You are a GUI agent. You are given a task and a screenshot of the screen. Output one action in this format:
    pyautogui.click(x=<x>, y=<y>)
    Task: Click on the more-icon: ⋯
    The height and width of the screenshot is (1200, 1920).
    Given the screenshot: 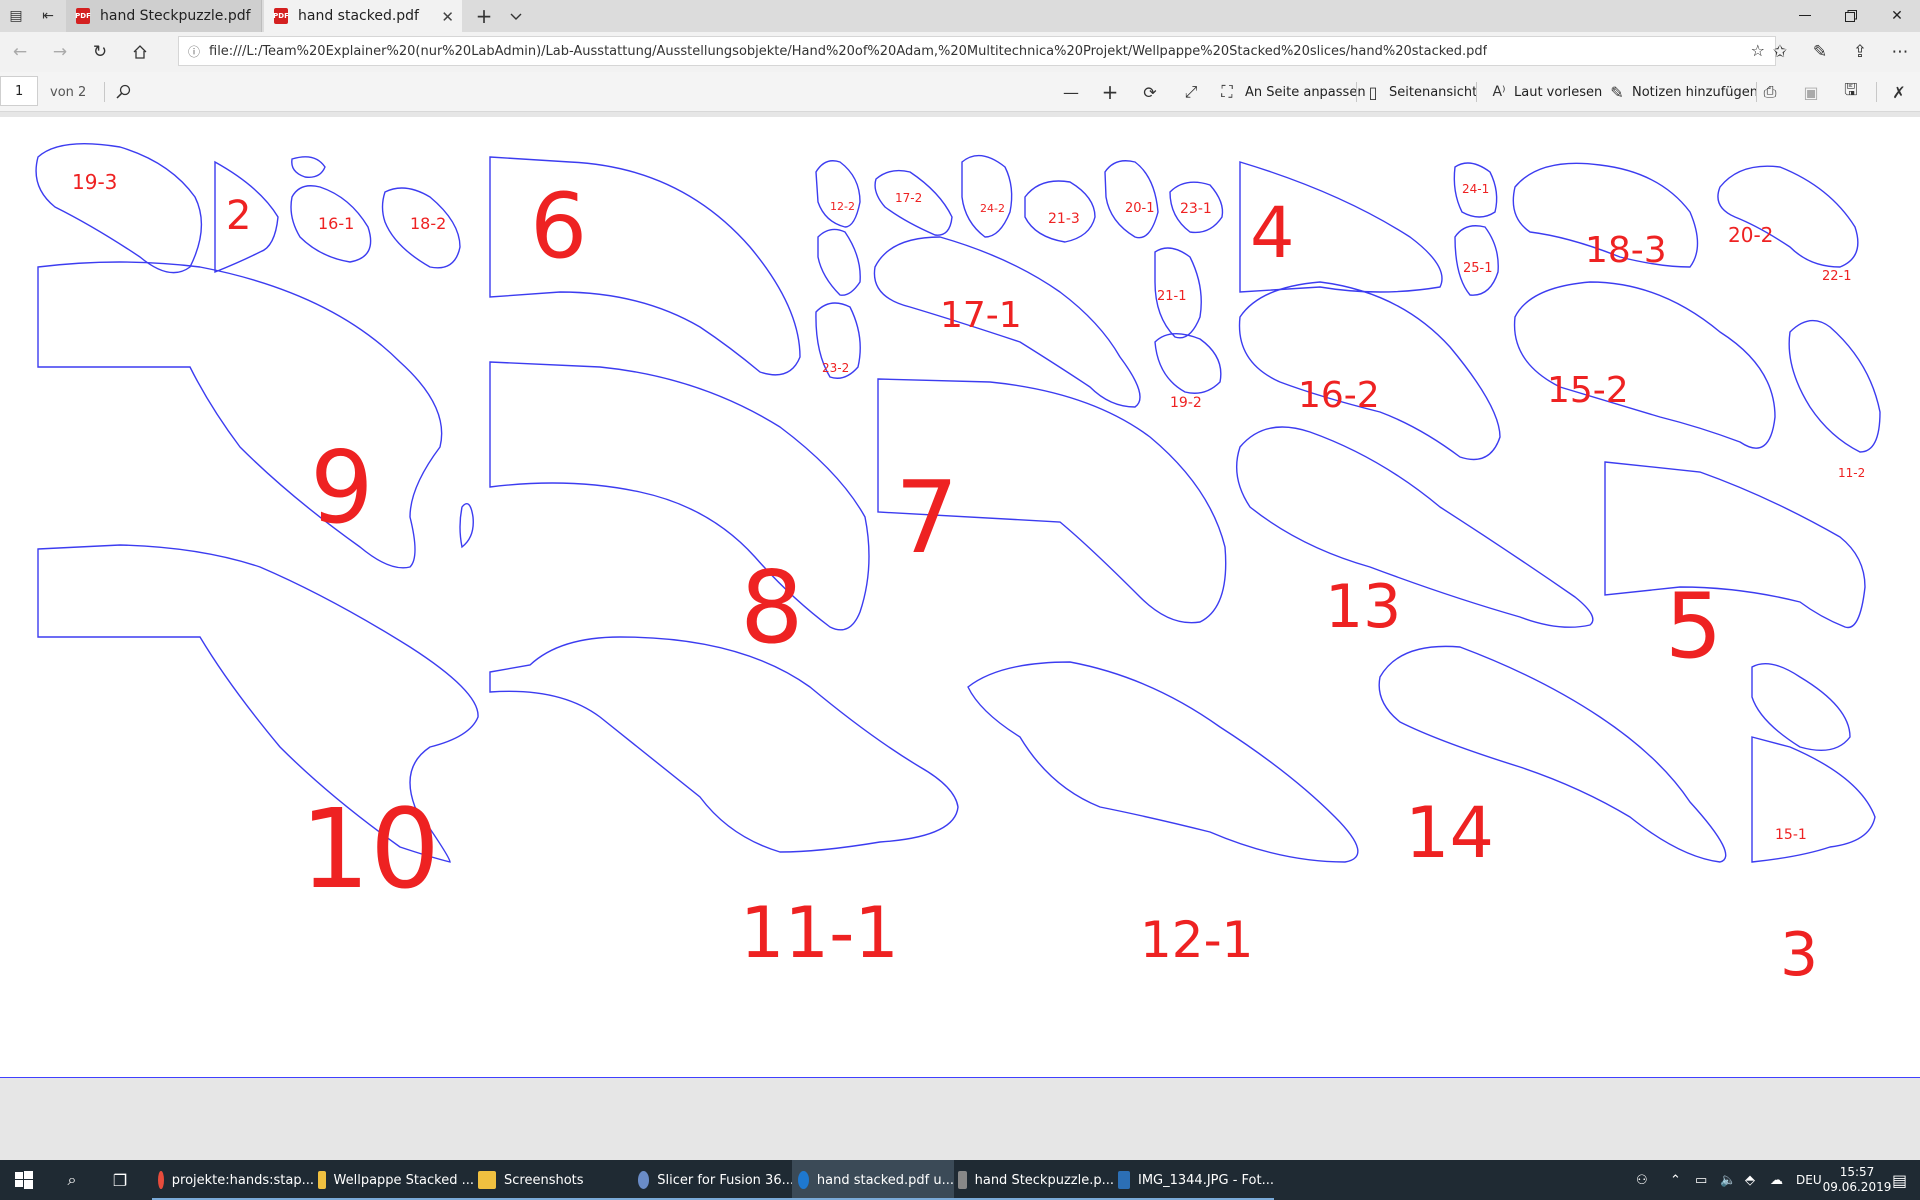 What is the action you would take?
    pyautogui.click(x=1900, y=52)
    